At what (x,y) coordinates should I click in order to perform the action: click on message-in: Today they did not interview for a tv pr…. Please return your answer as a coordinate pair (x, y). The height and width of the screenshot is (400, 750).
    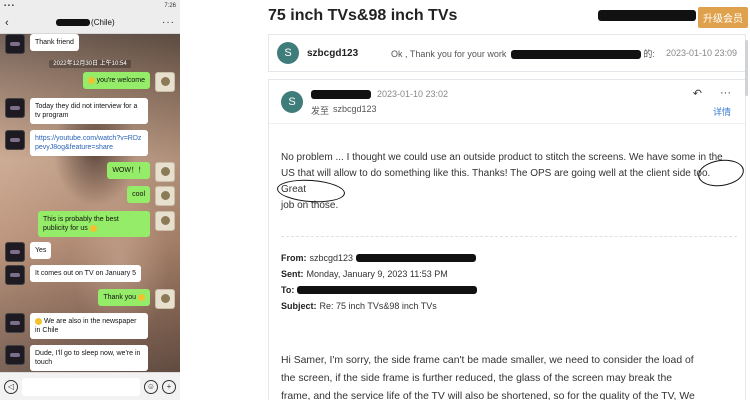
    Looking at the image, I should click on (90, 111).